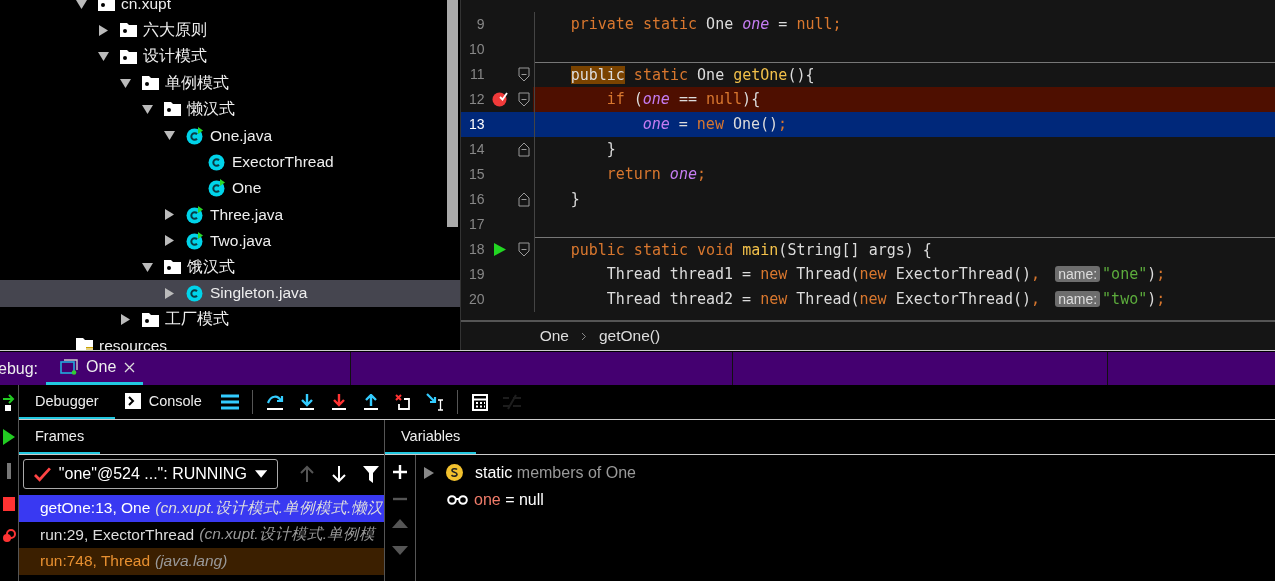 The image size is (1275, 581). Describe the element at coordinates (476, 99) in the screenshot. I see `line-number: 12` at that location.